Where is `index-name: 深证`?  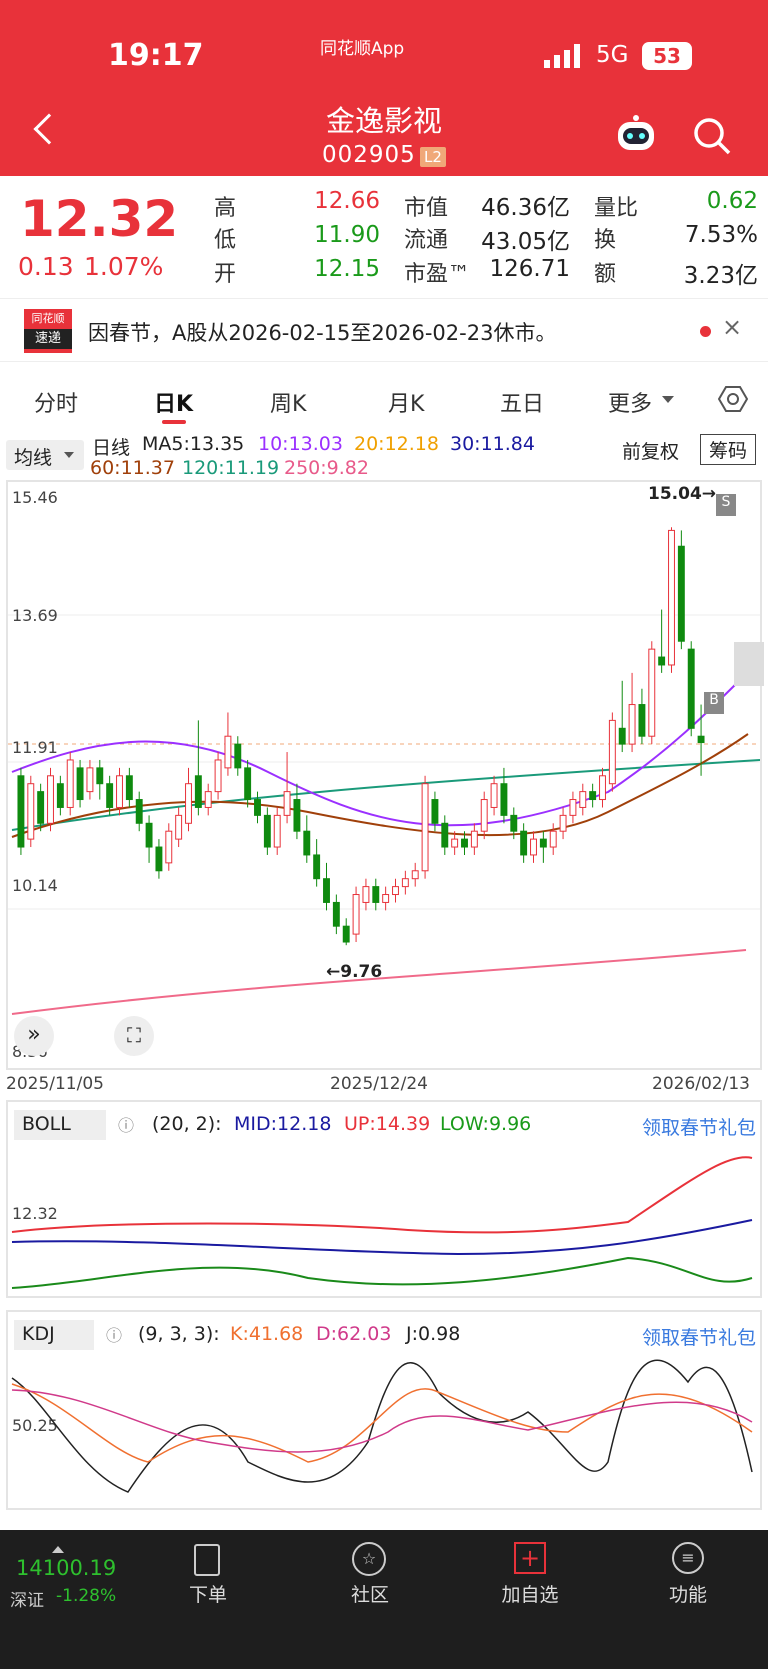
index-name: 深证 is located at coordinates (27, 1601).